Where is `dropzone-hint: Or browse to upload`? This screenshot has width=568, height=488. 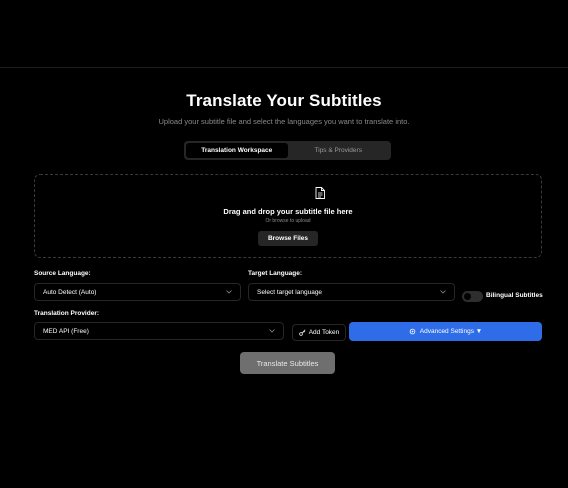
dropzone-hint: Or browse to upload is located at coordinates (288, 221).